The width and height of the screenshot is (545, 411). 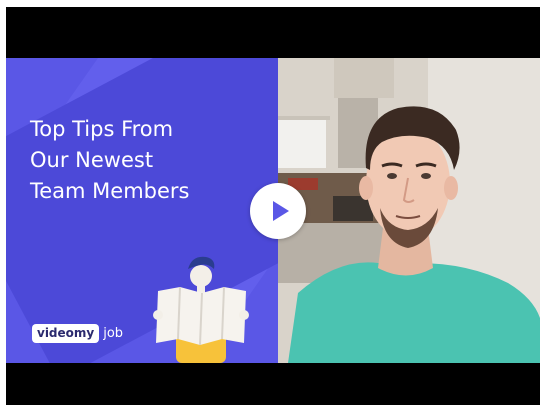 What do you see at coordinates (281, 211) in the screenshot?
I see `play-icon` at bounding box center [281, 211].